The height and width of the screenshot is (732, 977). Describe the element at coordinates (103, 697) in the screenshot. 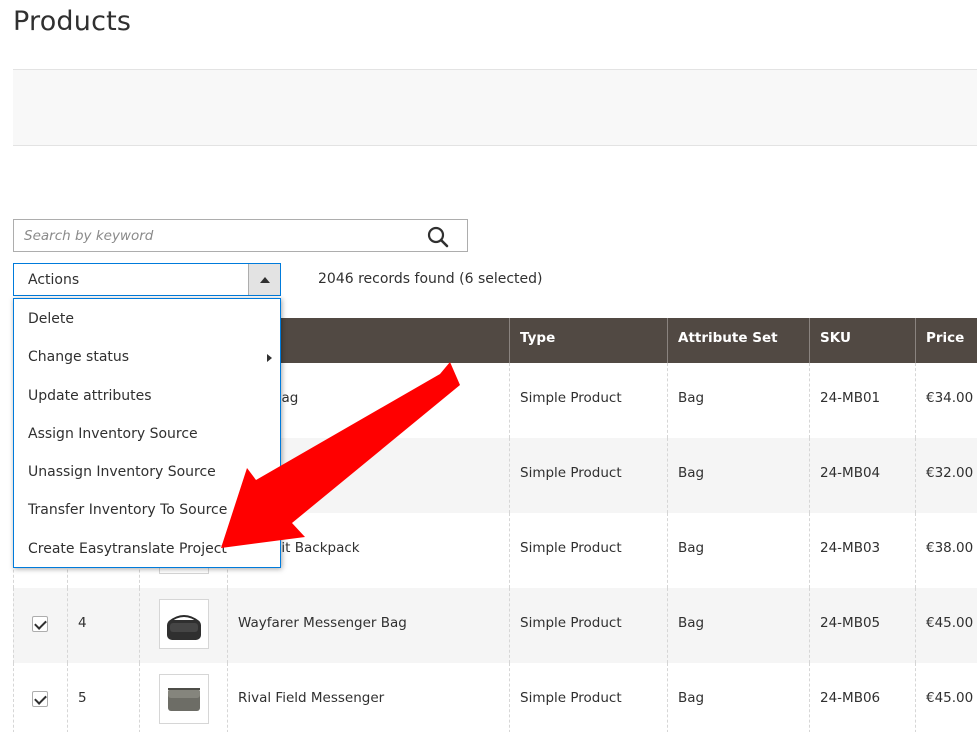

I see `row-id: 5` at that location.